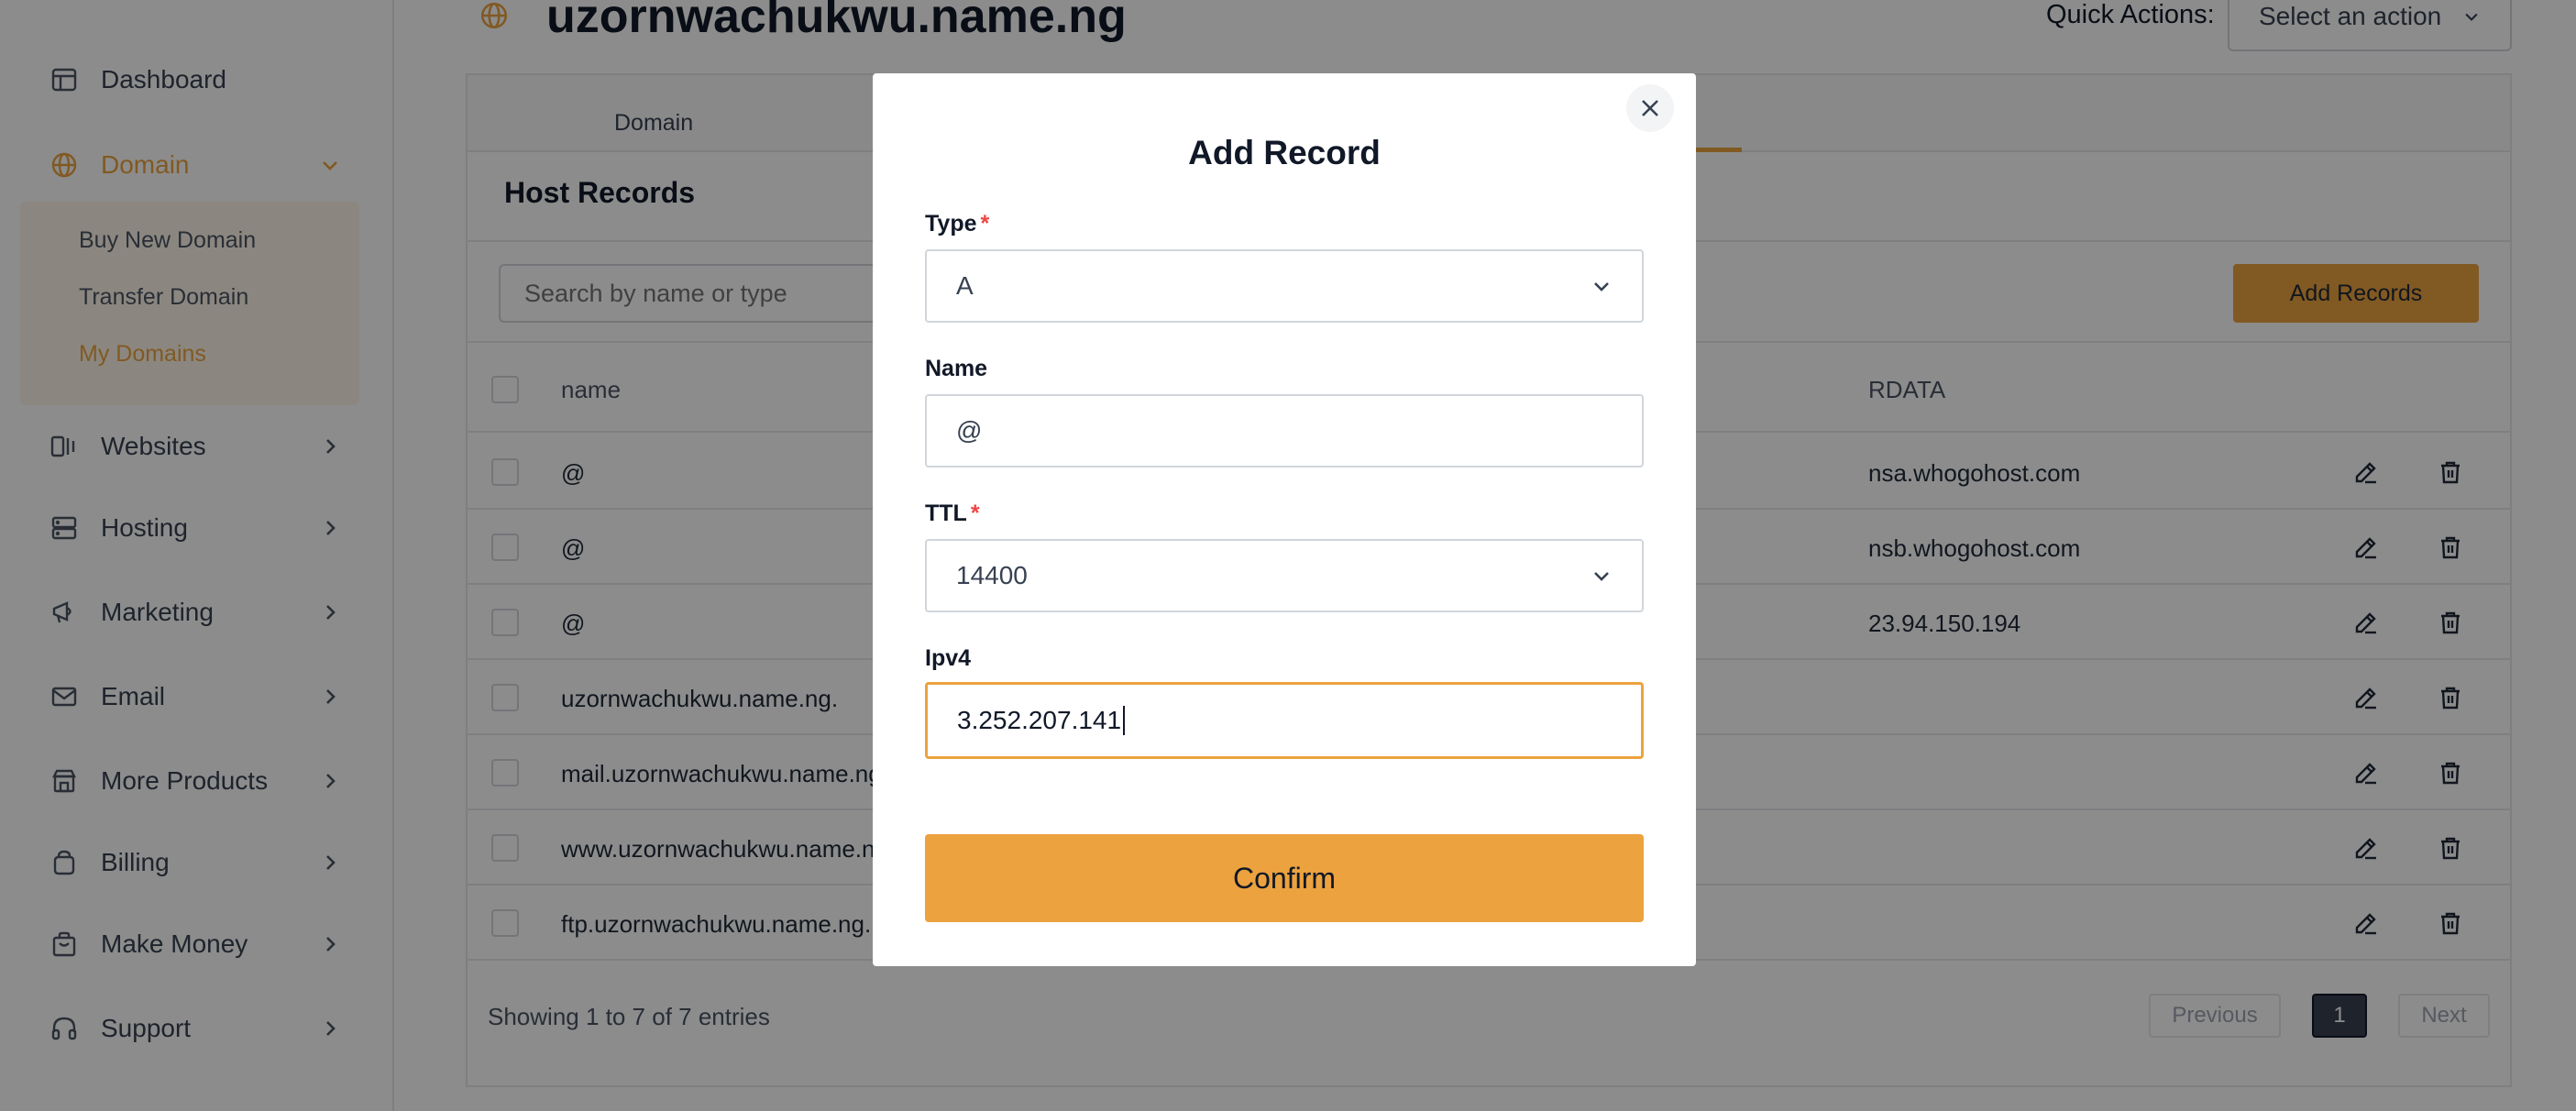 This screenshot has height=1111, width=2576. I want to click on type-select: A, so click(1284, 286).